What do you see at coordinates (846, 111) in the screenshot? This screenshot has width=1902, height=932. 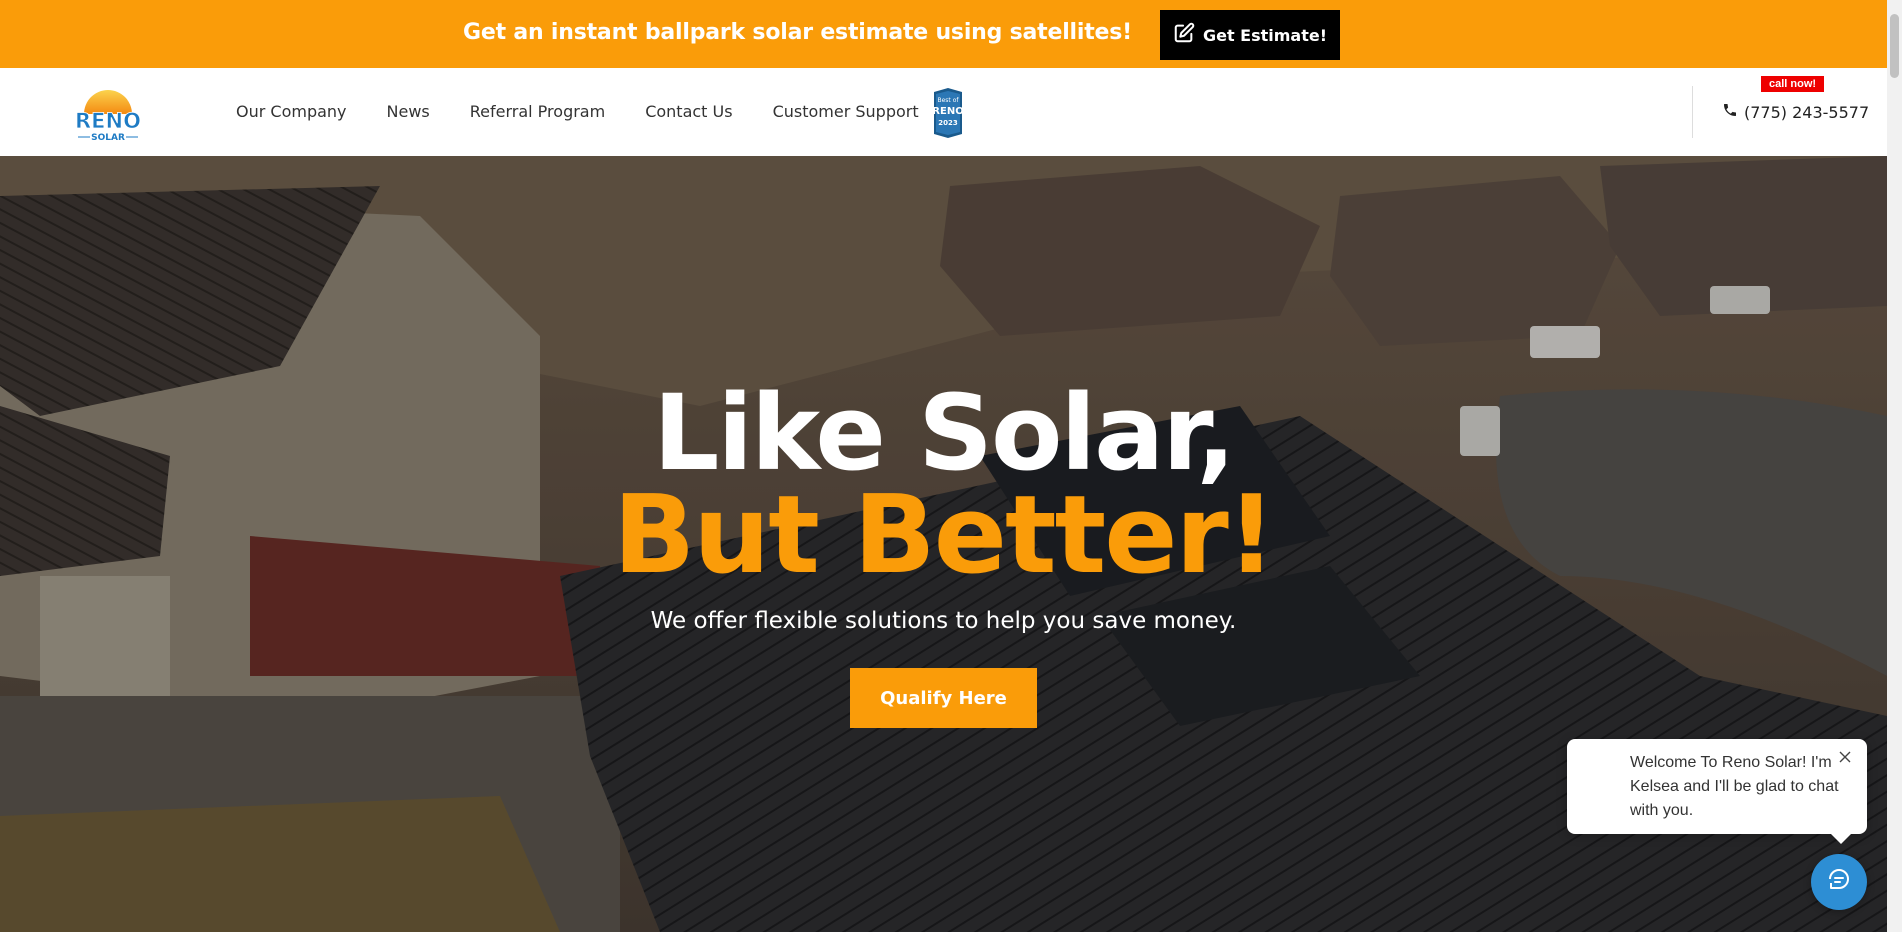 I see `nav-customer-support: Customer Support` at bounding box center [846, 111].